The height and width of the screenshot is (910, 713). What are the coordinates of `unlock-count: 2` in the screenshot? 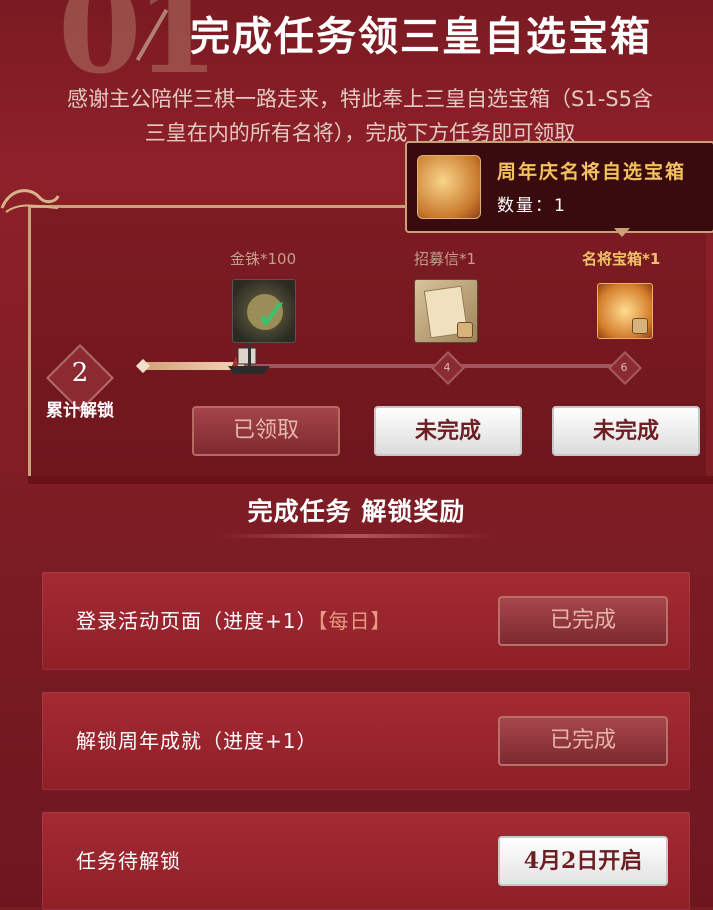 It's located at (80, 373).